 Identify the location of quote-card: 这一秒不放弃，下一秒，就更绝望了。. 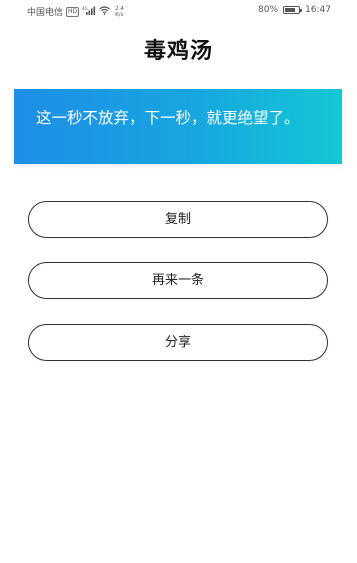
(178, 126).